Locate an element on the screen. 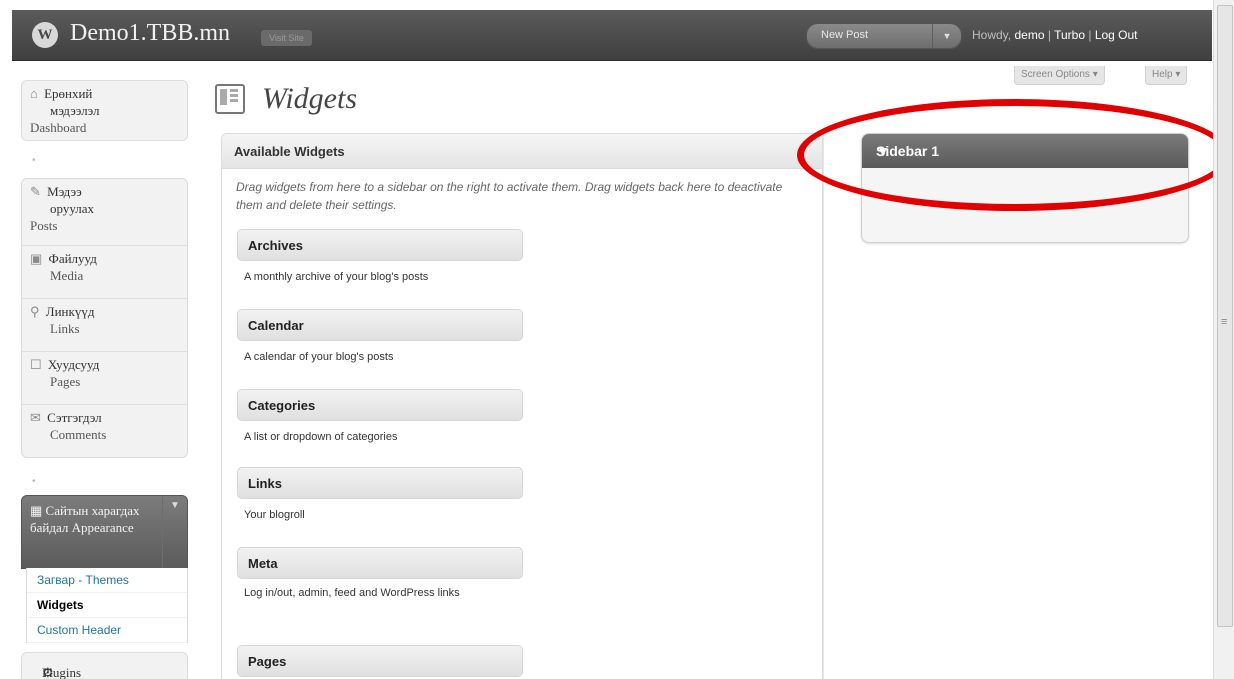 The width and height of the screenshot is (1234, 679). menu-dashboard-box: ⌂ Ерөнхий мэдээлэл Dashboard is located at coordinates (104, 110).